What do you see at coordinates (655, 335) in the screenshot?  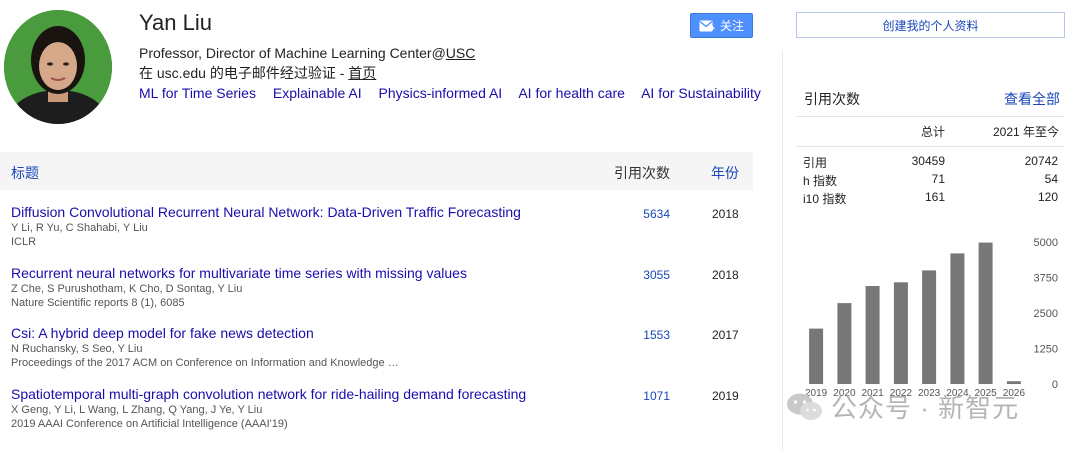 I see `publication-cited-by: 1553` at bounding box center [655, 335].